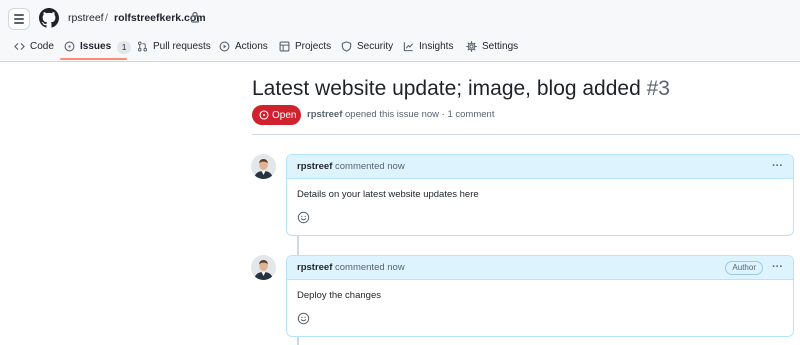  I want to click on menu-button, so click(19, 19).